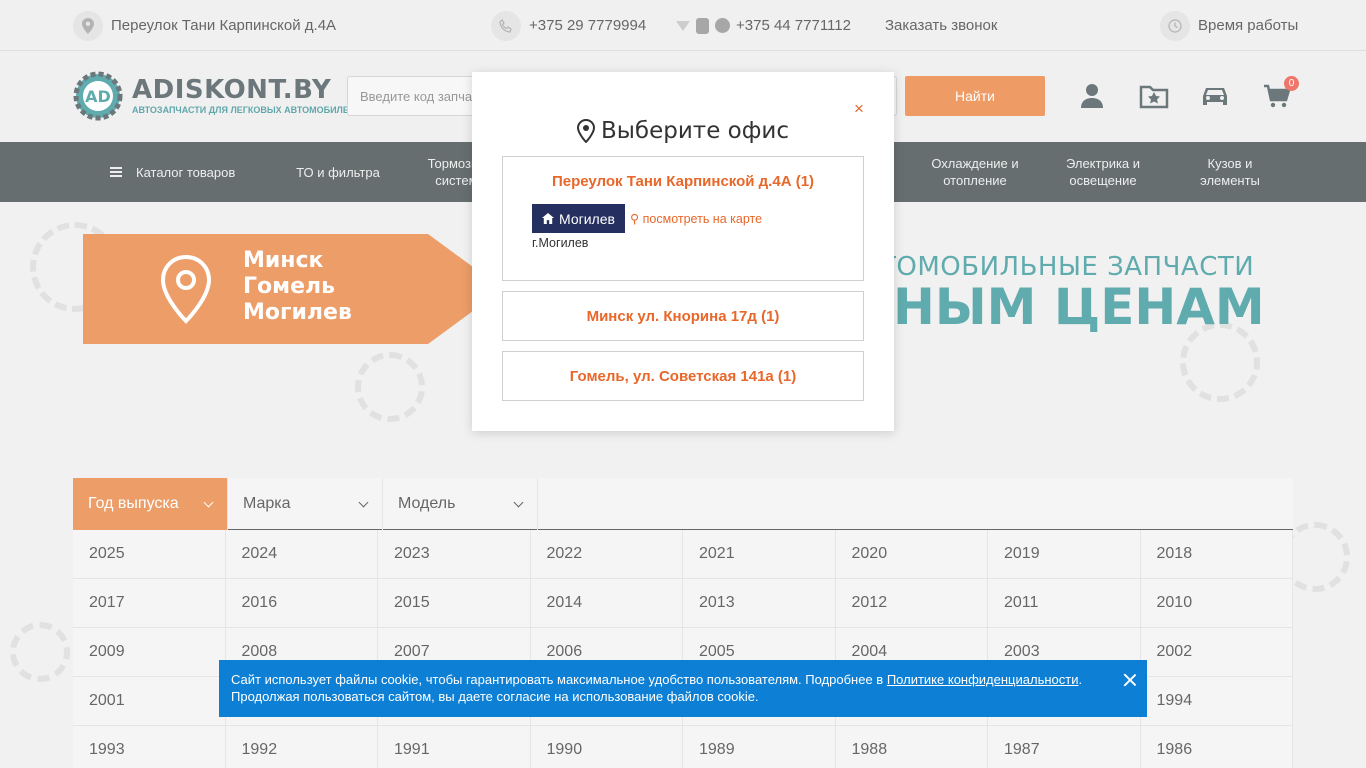 The height and width of the screenshot is (768, 1366). What do you see at coordinates (702, 219) in the screenshot?
I see `map-link-label: посмотреть на карте` at bounding box center [702, 219].